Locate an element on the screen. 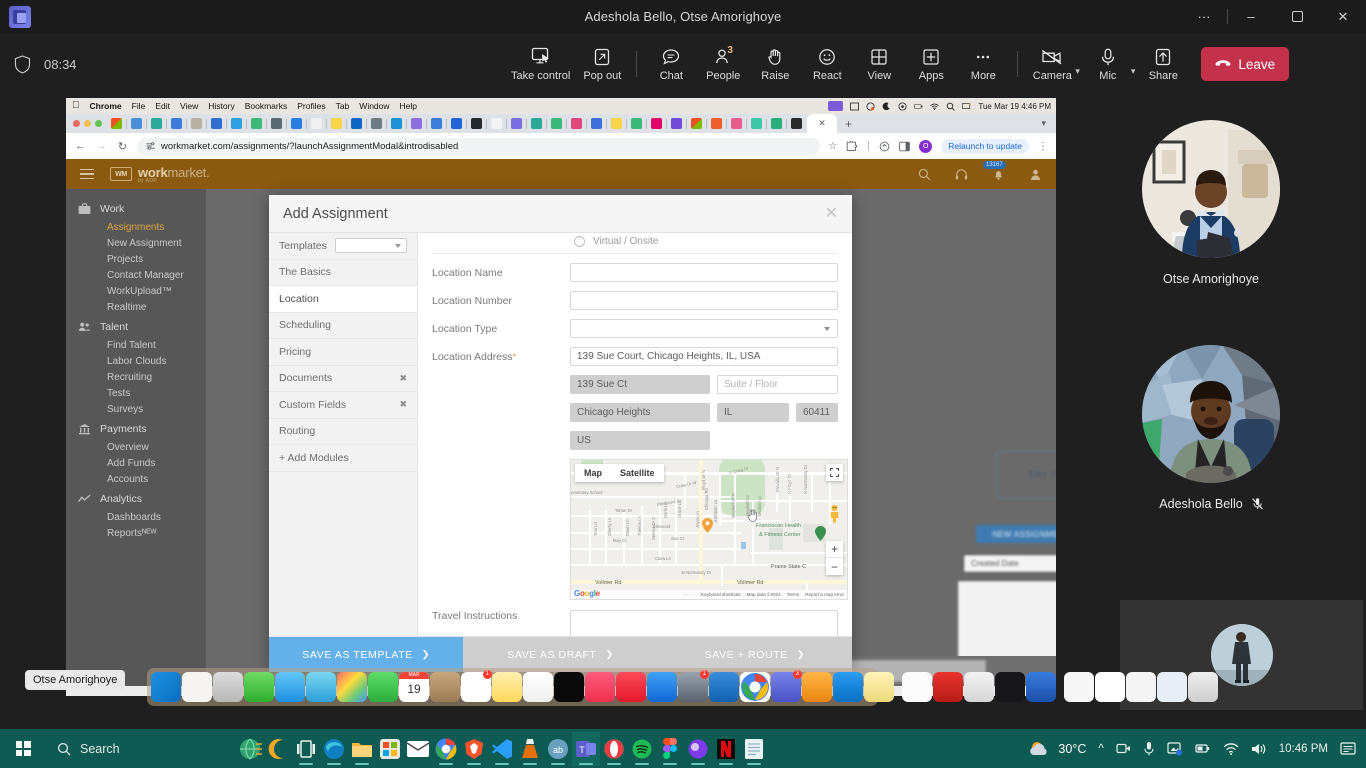 The height and width of the screenshot is (768, 1366). zoom-window-dot is located at coordinates (98, 123).